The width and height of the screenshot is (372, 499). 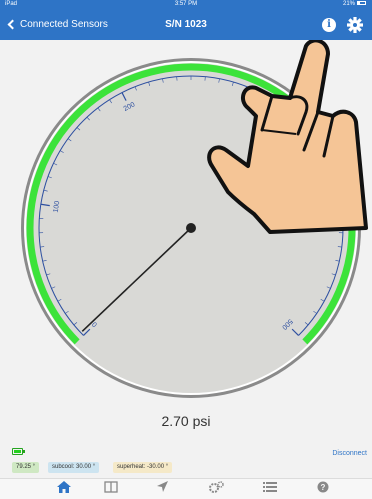 What do you see at coordinates (12, 24) in the screenshot?
I see `chevron-left-icon` at bounding box center [12, 24].